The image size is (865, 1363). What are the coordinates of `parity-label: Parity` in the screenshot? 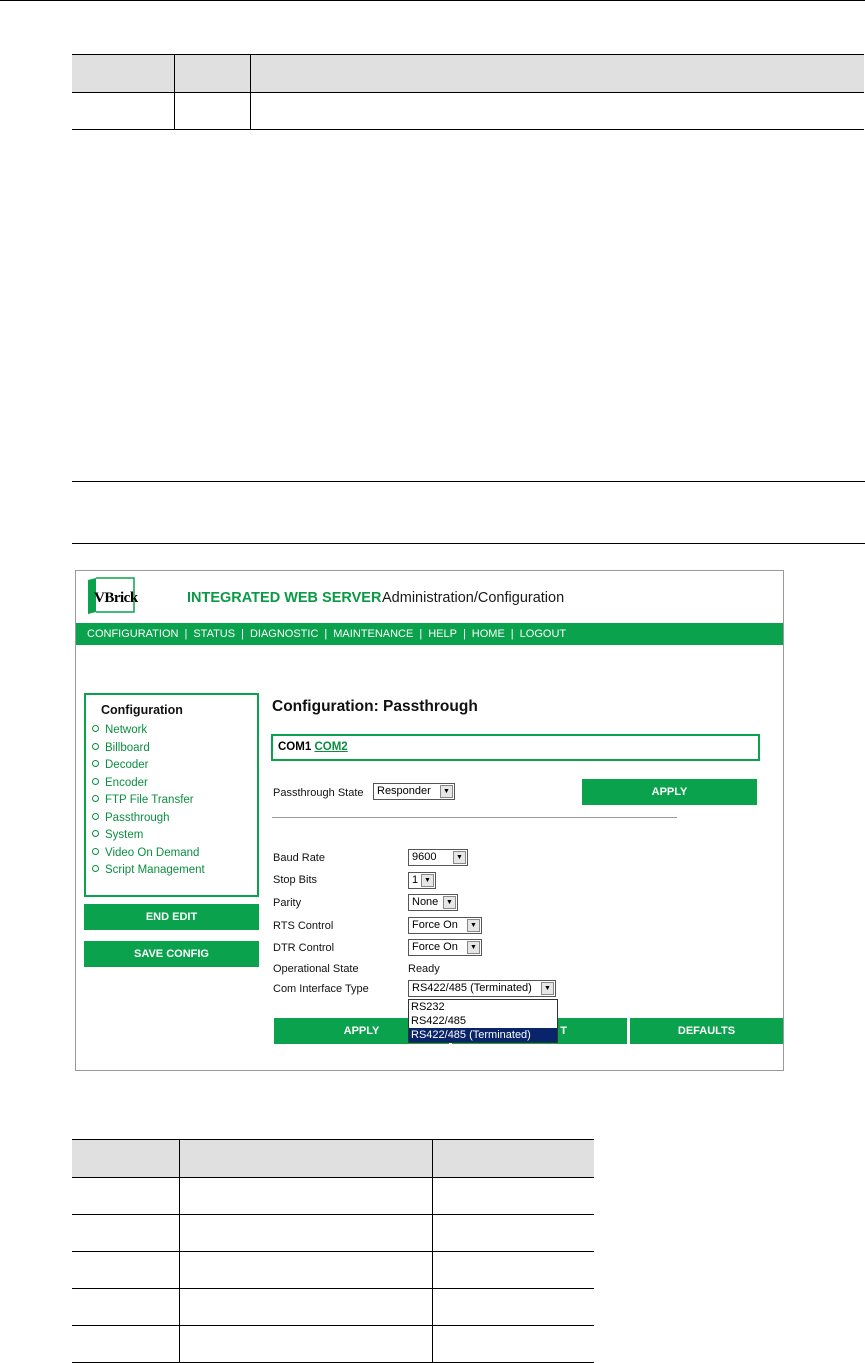 It's located at (287, 903).